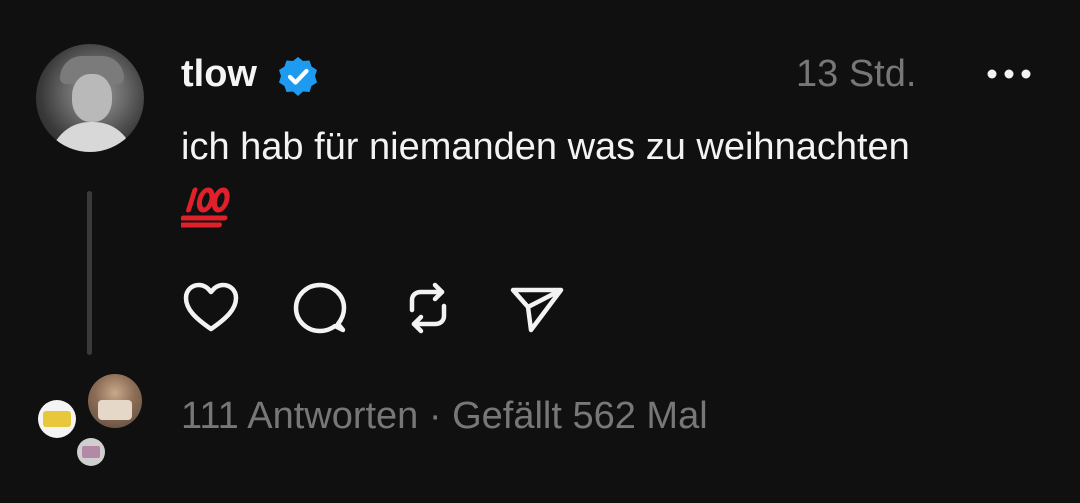  I want to click on like-heart-icon, so click(211, 308).